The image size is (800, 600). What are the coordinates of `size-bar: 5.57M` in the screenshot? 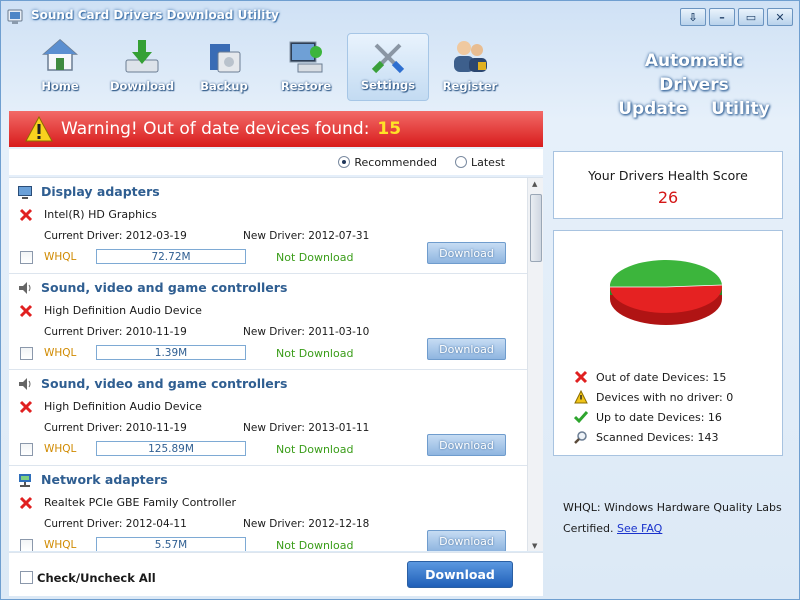 It's located at (171, 544).